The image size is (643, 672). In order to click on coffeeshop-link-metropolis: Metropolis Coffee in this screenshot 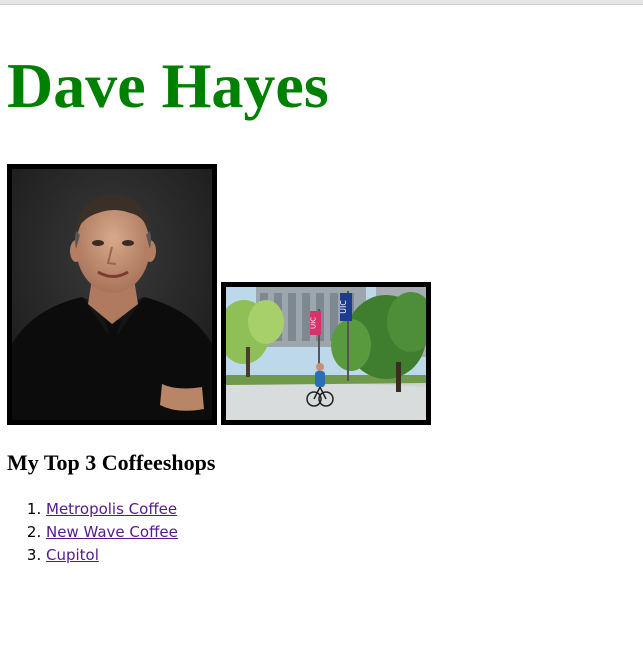, I will do `click(111, 509)`.